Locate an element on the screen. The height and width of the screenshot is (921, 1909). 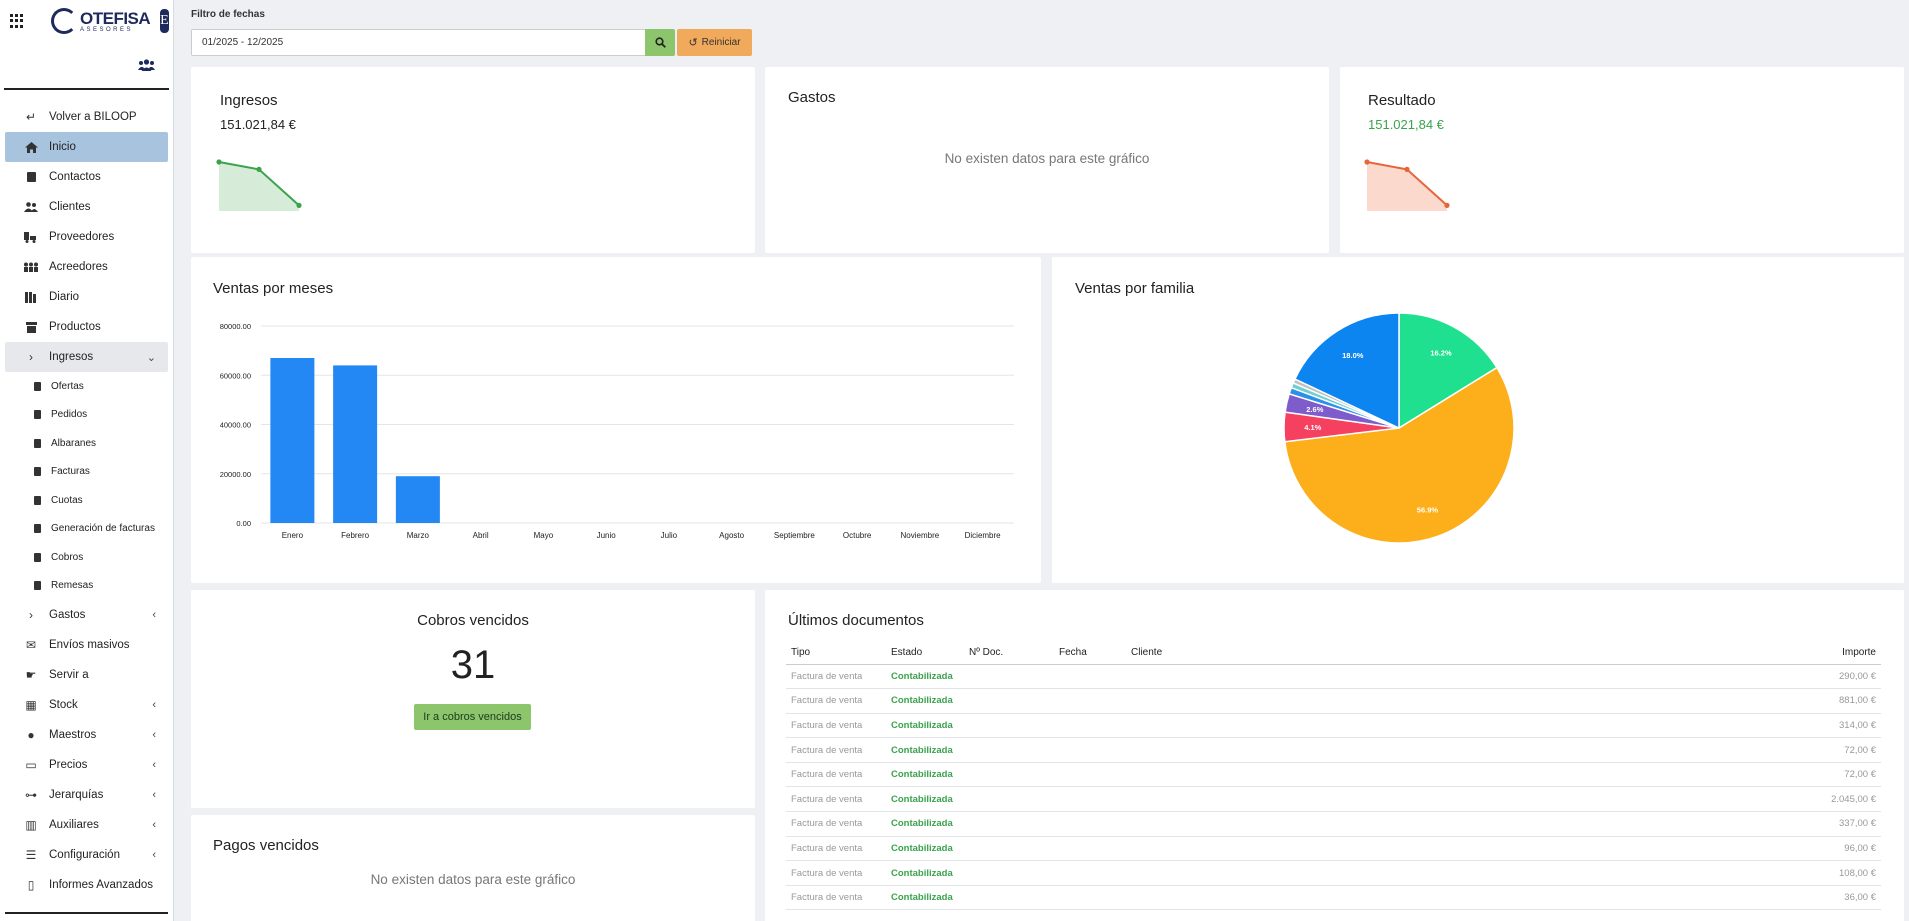
sidebar-item-precios: ▭ Precios ‹ is located at coordinates (86, 765).